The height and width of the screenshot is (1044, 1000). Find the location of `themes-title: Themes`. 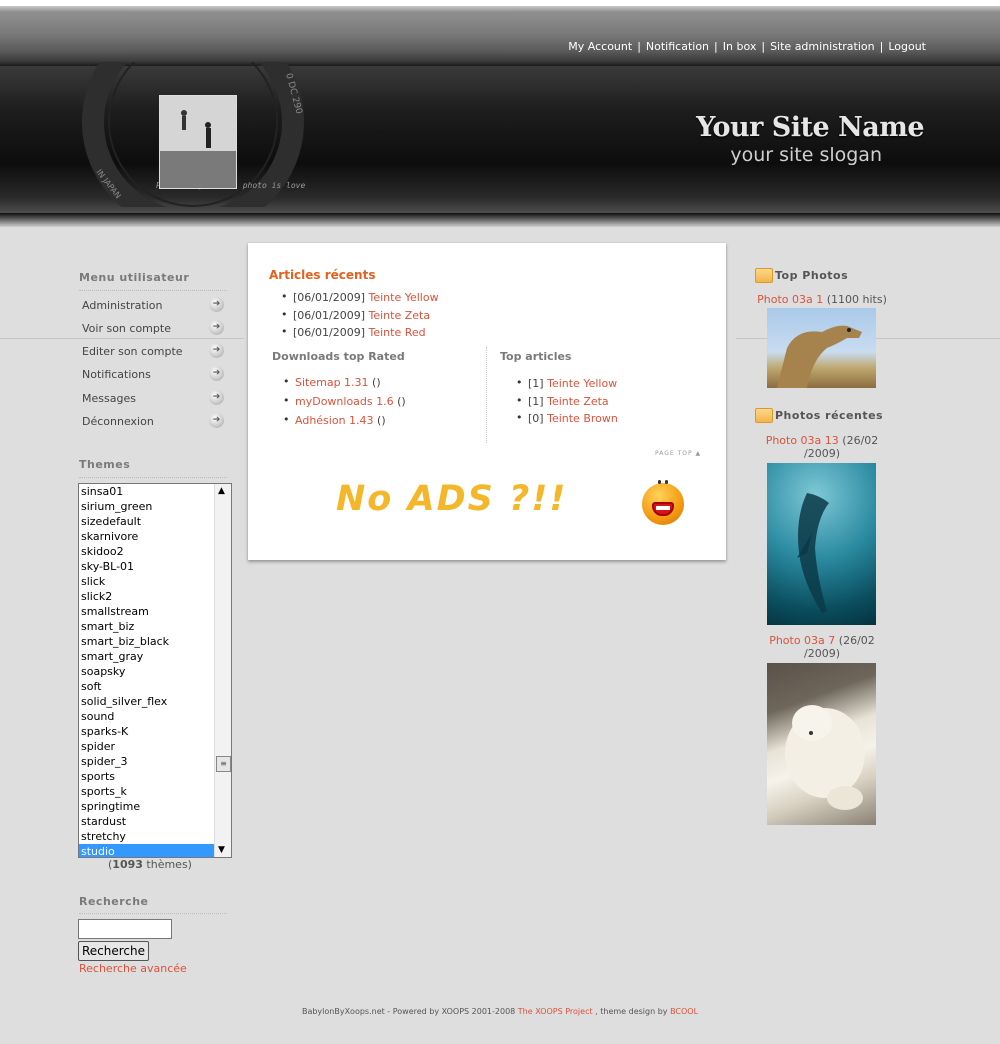

themes-title: Themes is located at coordinates (105, 464).